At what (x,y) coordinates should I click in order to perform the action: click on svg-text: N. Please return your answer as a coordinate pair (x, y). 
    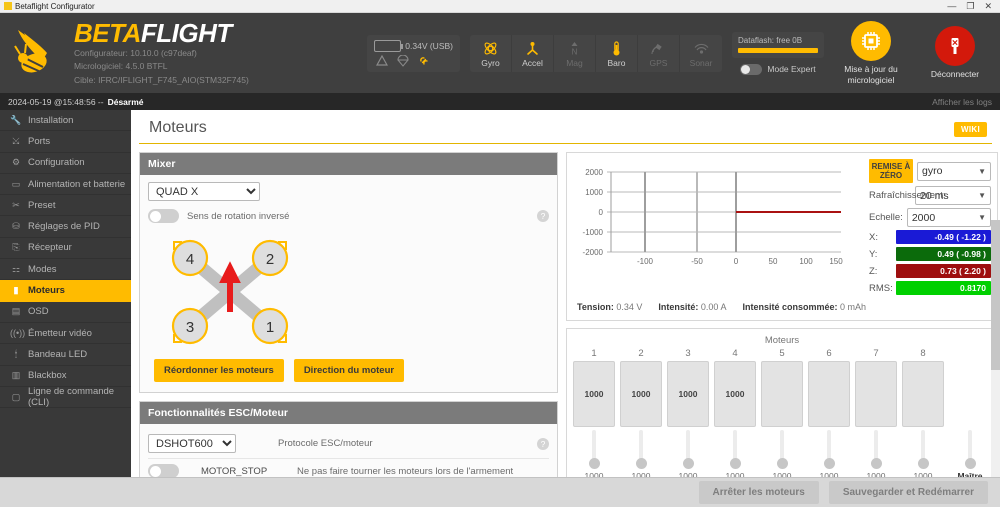
    Looking at the image, I should click on (575, 51).